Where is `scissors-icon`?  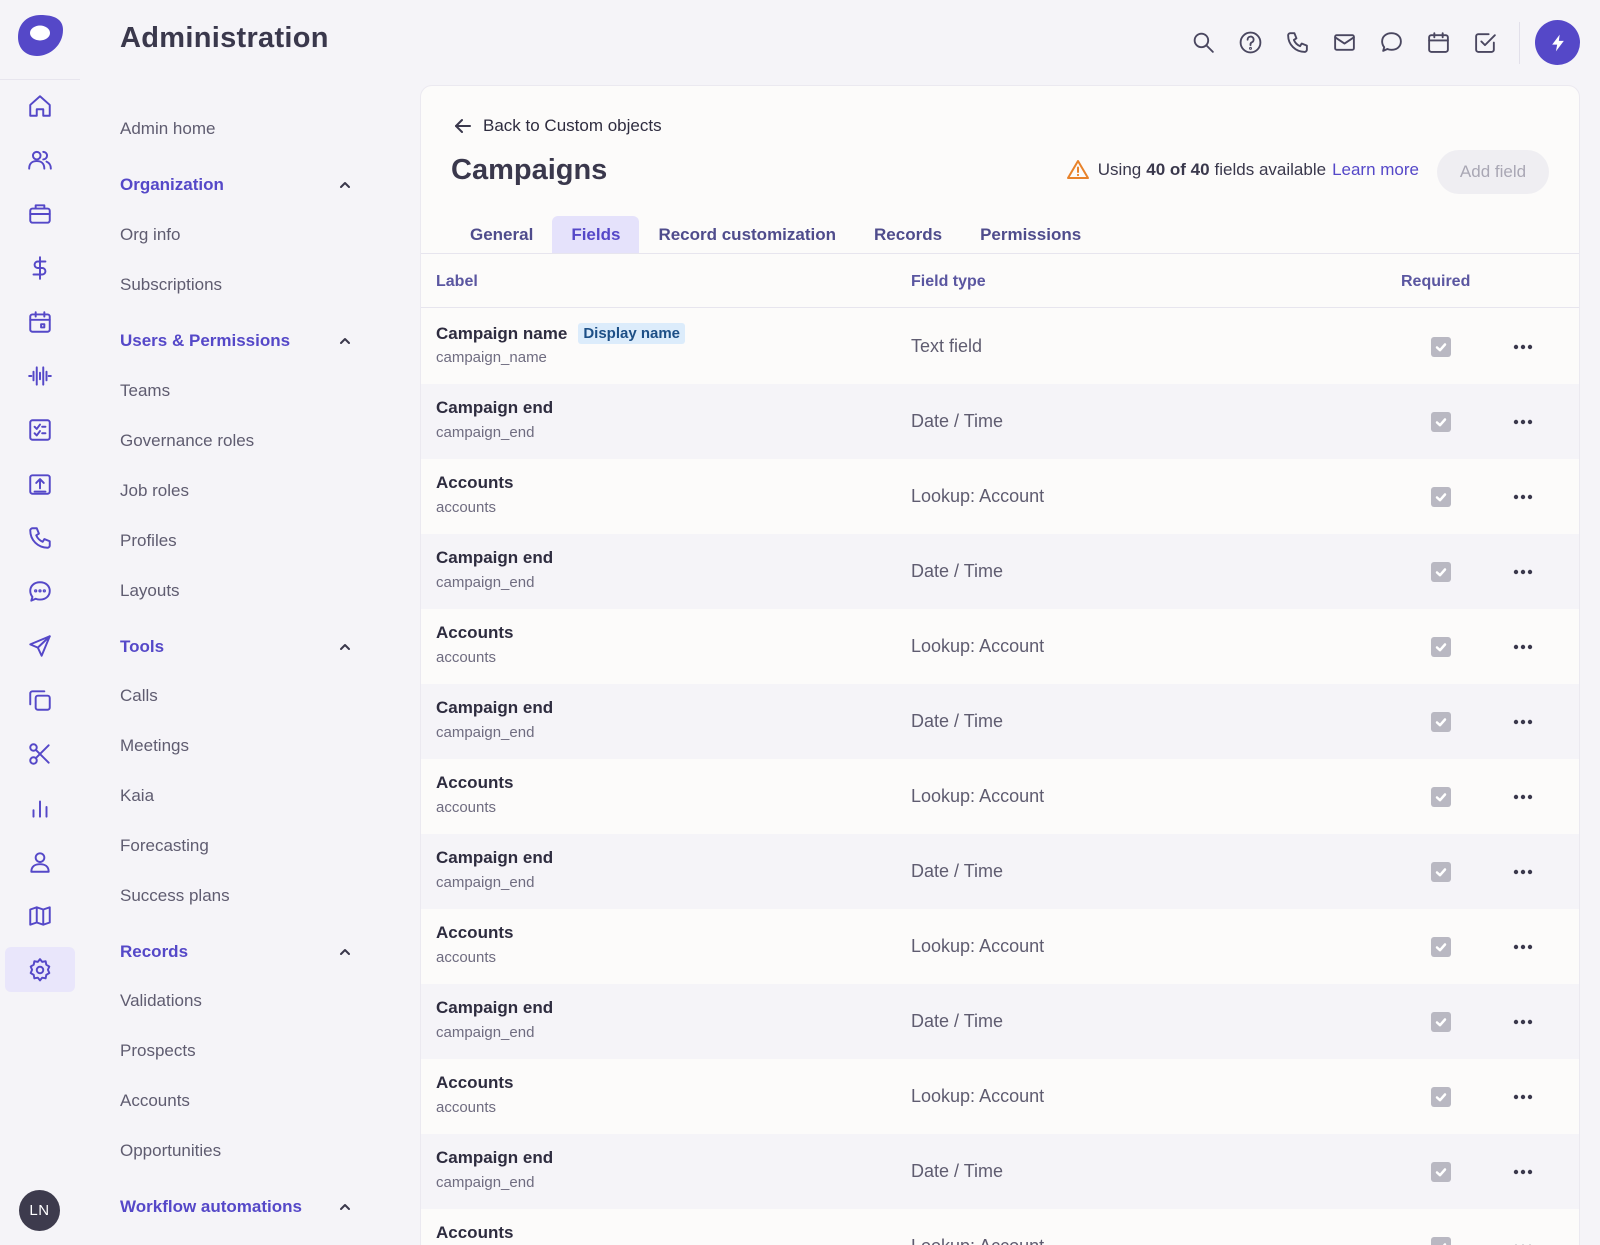
scissors-icon is located at coordinates (40, 753).